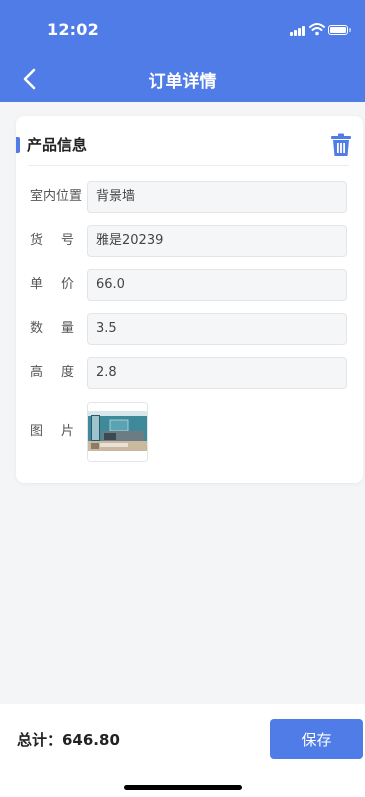 This screenshot has width=365, height=797. What do you see at coordinates (298, 31) in the screenshot?
I see `signal-icon` at bounding box center [298, 31].